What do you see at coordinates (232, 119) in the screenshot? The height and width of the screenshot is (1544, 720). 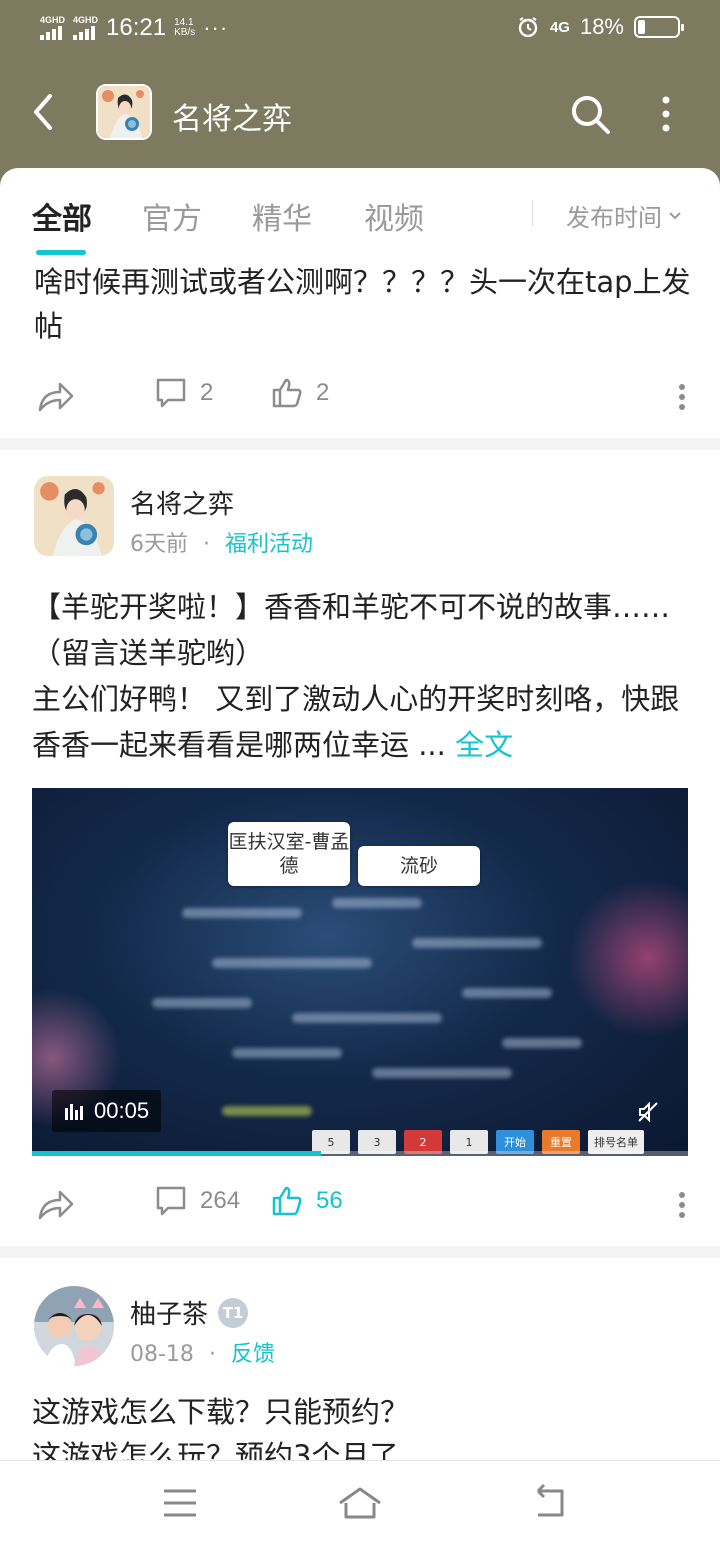 I see `app-title: 名将之弈` at bounding box center [232, 119].